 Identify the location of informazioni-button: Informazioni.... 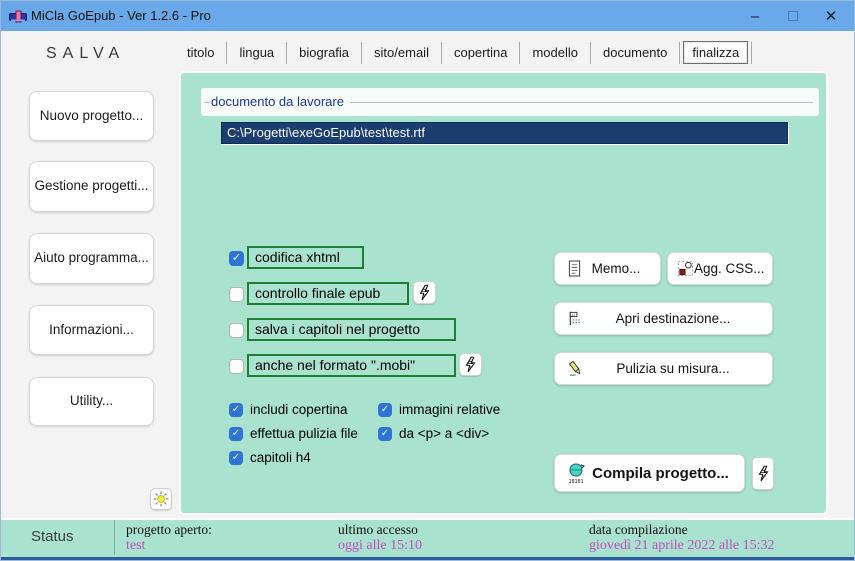
(91, 330).